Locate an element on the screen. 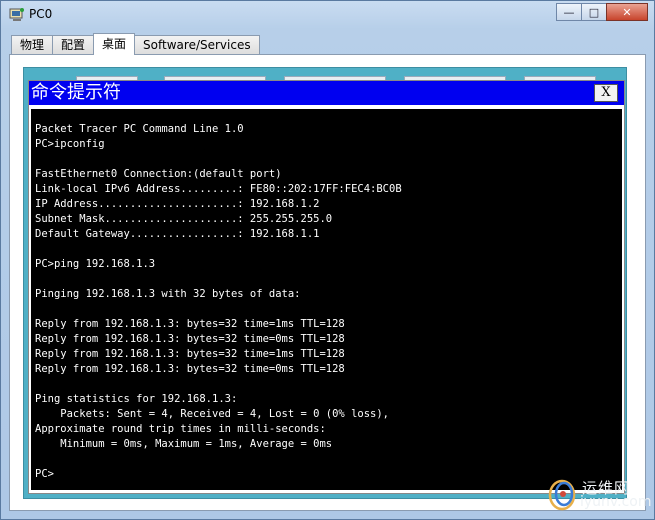 This screenshot has height=520, width=655. close-icon: ✕ is located at coordinates (627, 12).